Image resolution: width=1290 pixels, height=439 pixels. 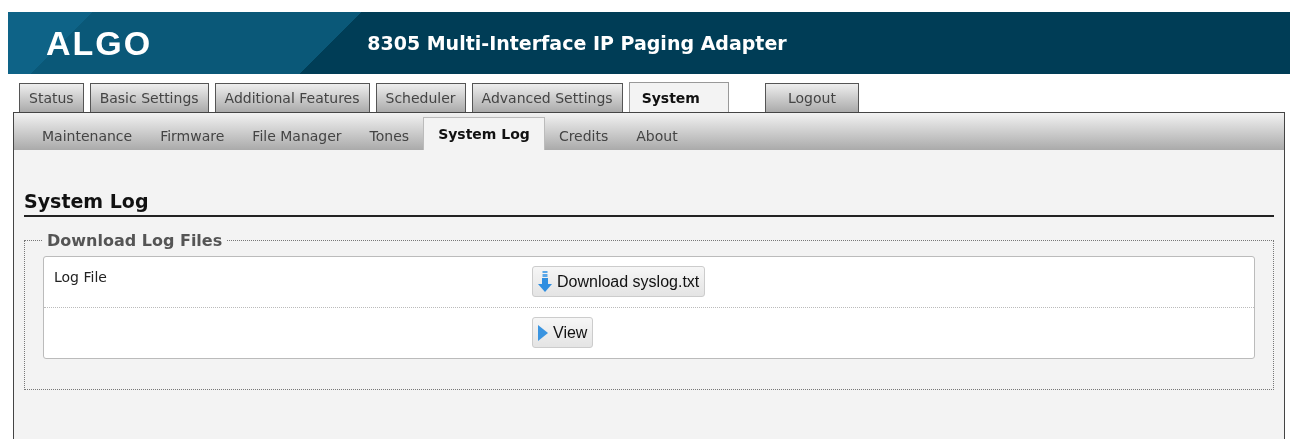 I want to click on nav-tab: Scheduler, so click(x=420, y=97).